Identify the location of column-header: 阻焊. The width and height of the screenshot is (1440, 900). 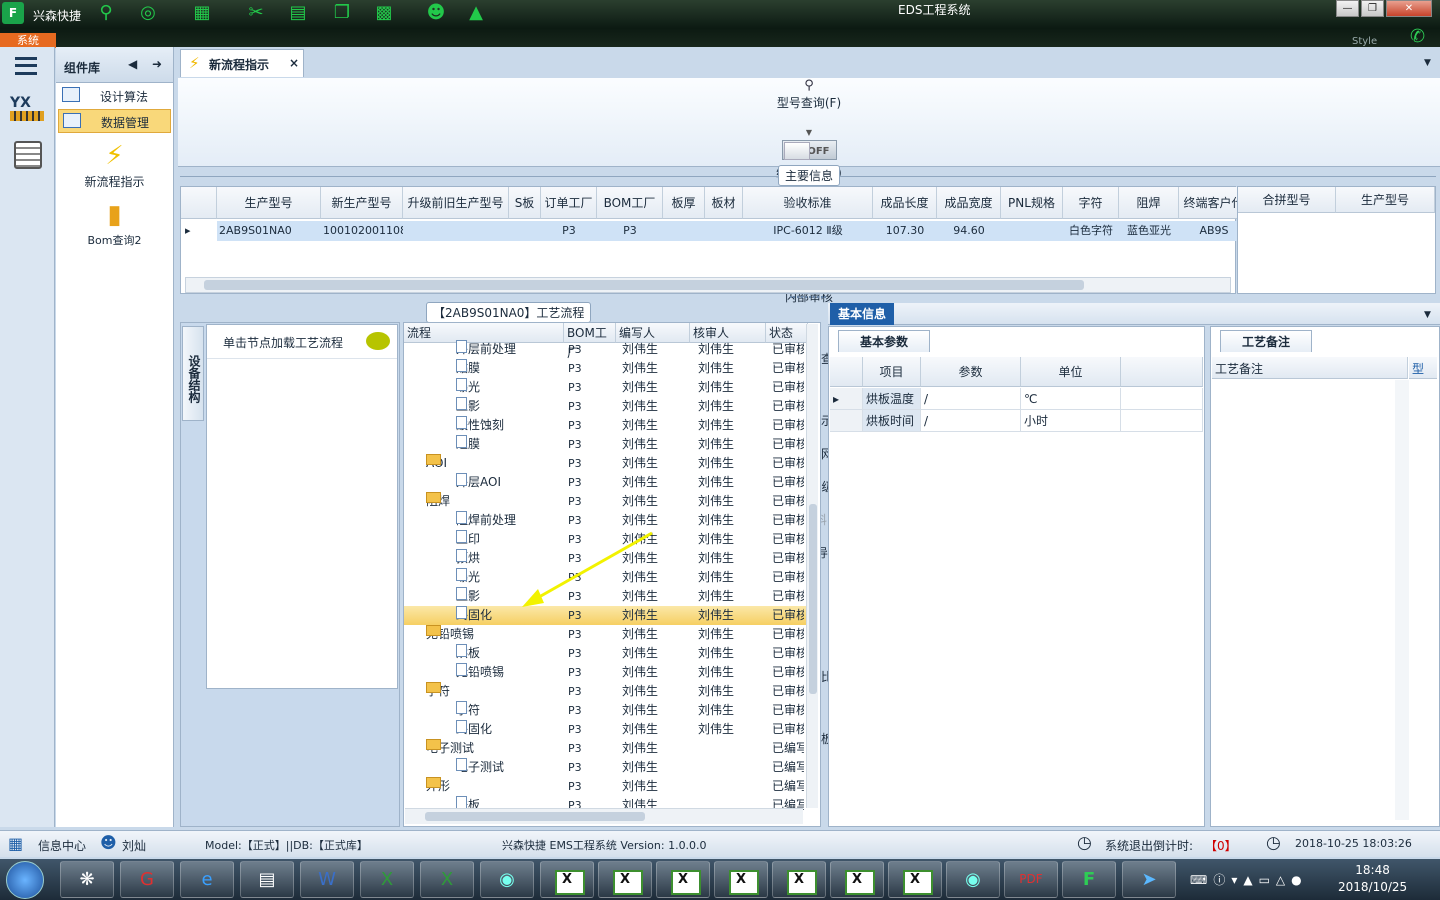
(1149, 203).